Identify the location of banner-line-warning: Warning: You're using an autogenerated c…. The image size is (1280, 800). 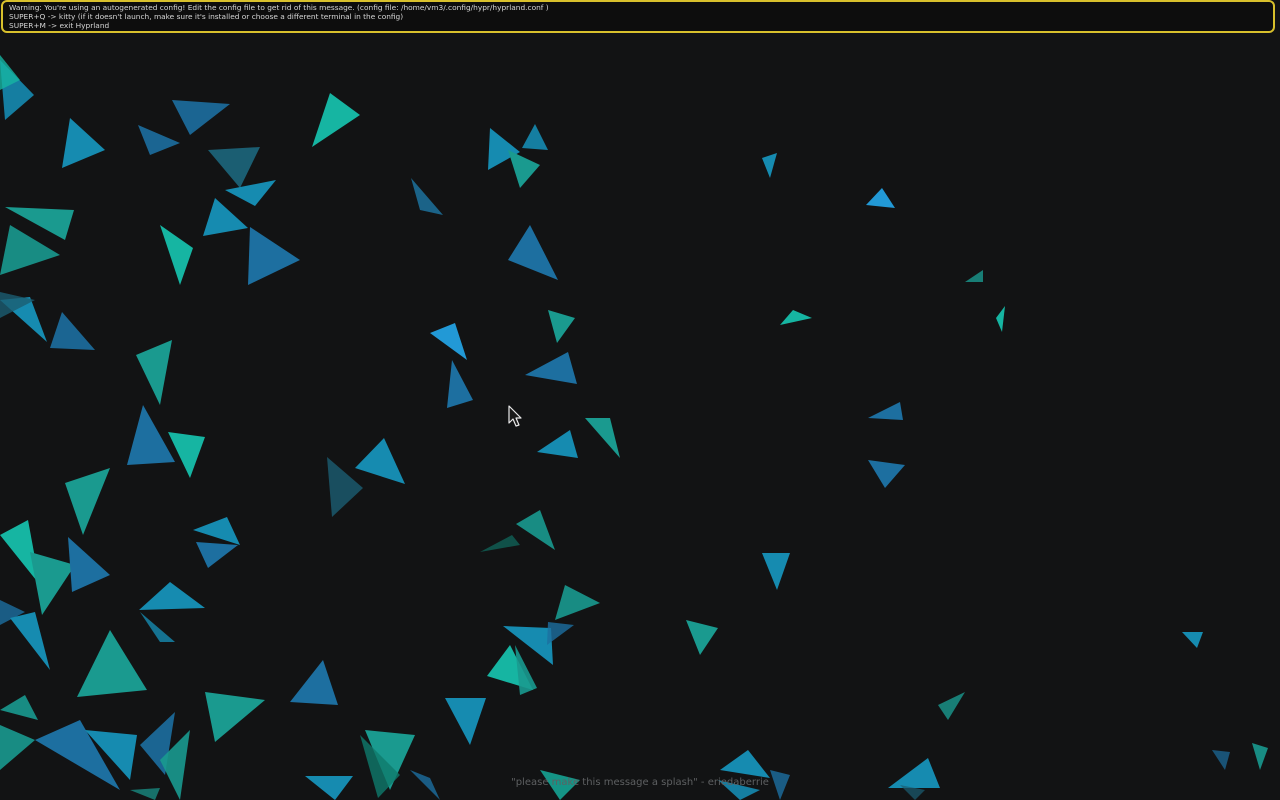
(279, 7).